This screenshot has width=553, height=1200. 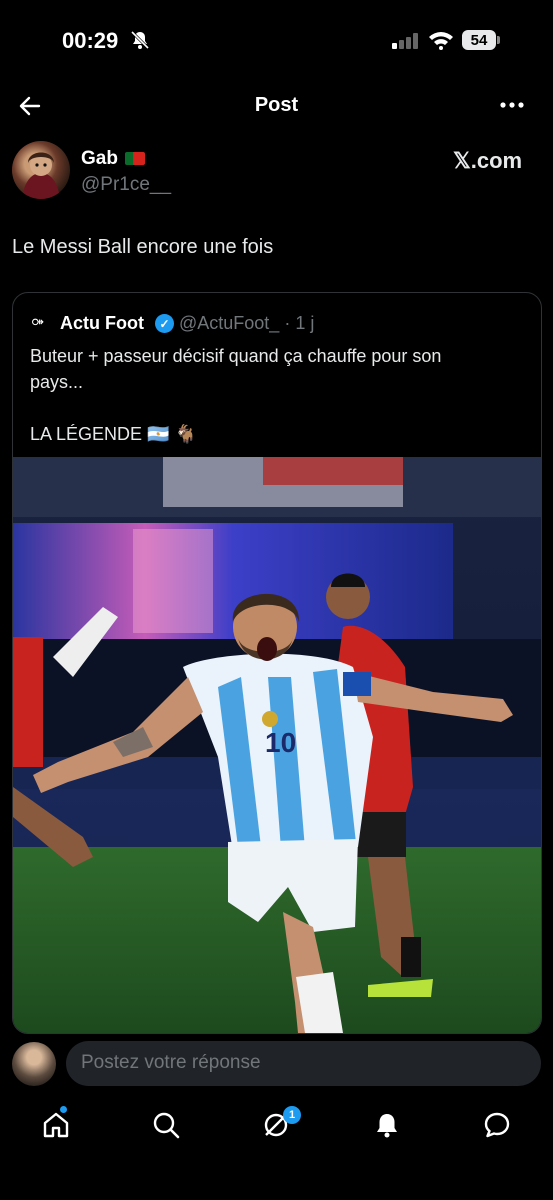 What do you see at coordinates (113, 434) in the screenshot?
I see `quoted-text-line3: LA LÉGENDE 🇦🇷 🐐` at bounding box center [113, 434].